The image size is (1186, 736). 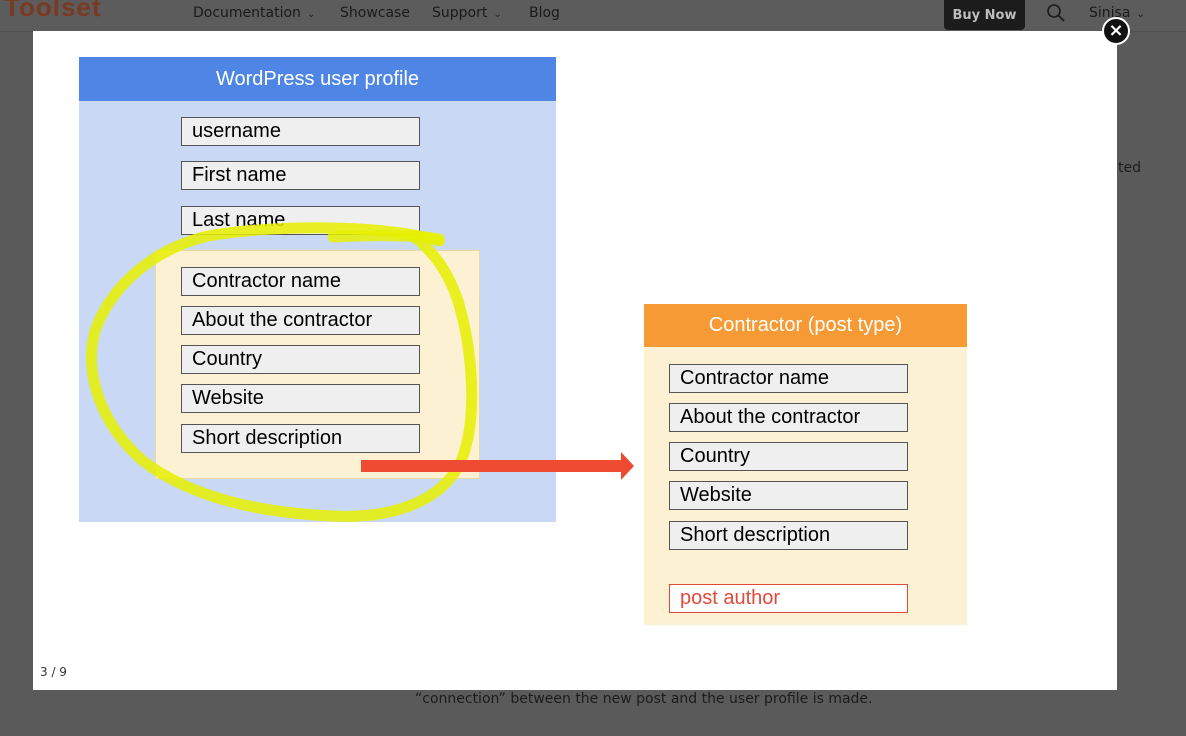 What do you see at coordinates (497, 466) in the screenshot?
I see `arrow-icon` at bounding box center [497, 466].